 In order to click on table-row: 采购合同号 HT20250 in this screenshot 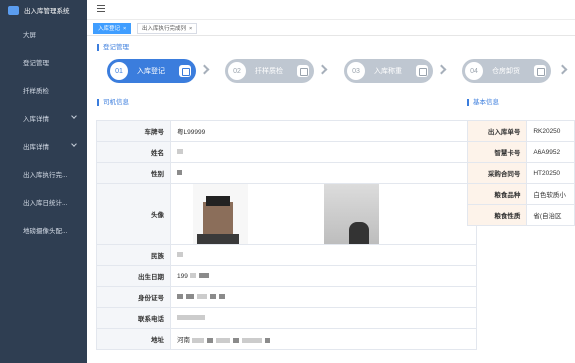, I will do `click(520, 173)`.